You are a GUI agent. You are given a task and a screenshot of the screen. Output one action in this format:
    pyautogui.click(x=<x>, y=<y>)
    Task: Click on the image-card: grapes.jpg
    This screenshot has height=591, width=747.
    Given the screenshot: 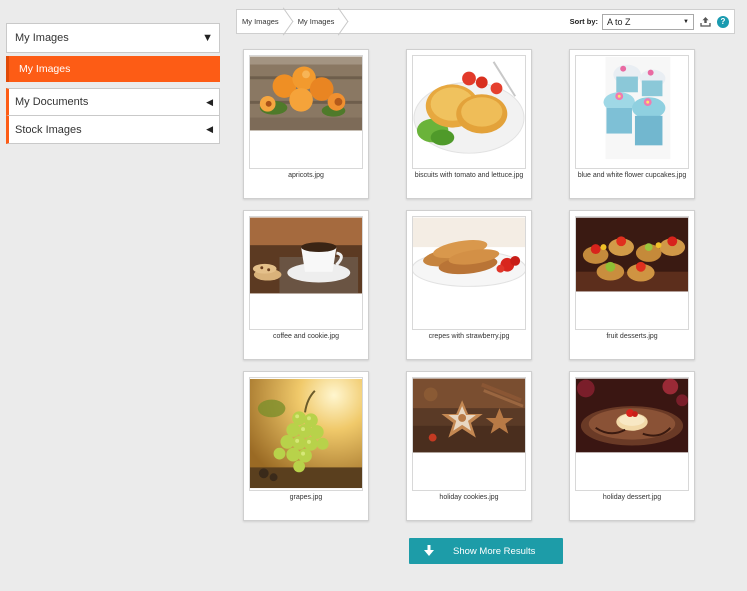 What is the action you would take?
    pyautogui.click(x=306, y=446)
    